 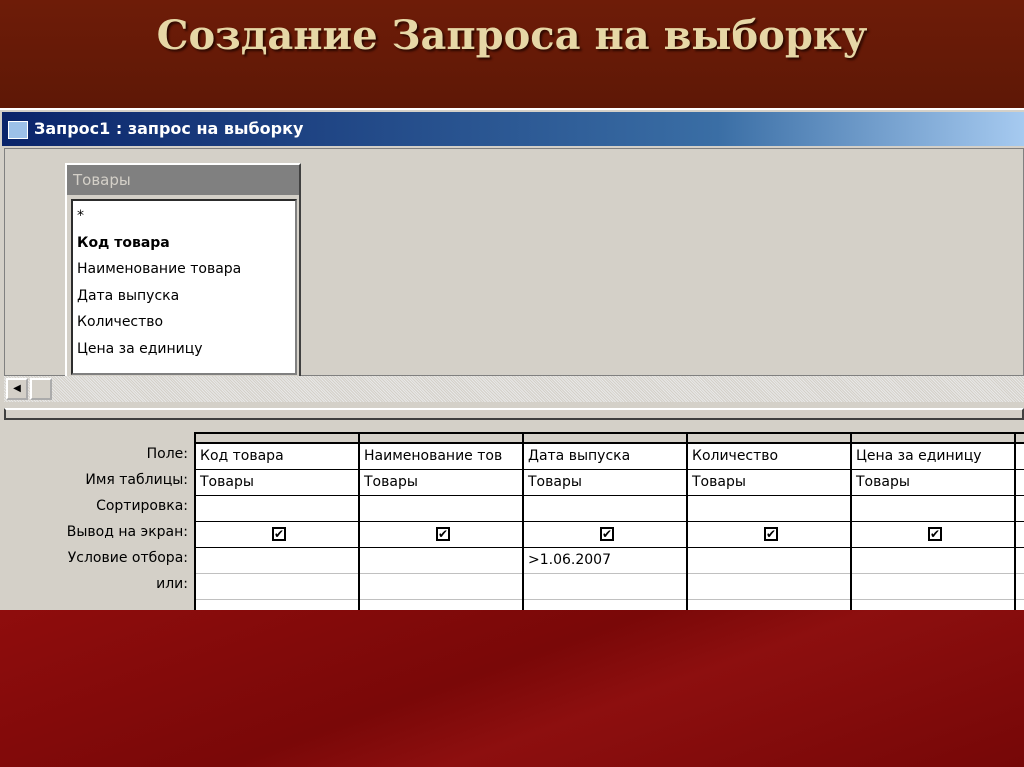 I want to click on grid-column: Код товара Товары ✔, so click(x=276, y=529).